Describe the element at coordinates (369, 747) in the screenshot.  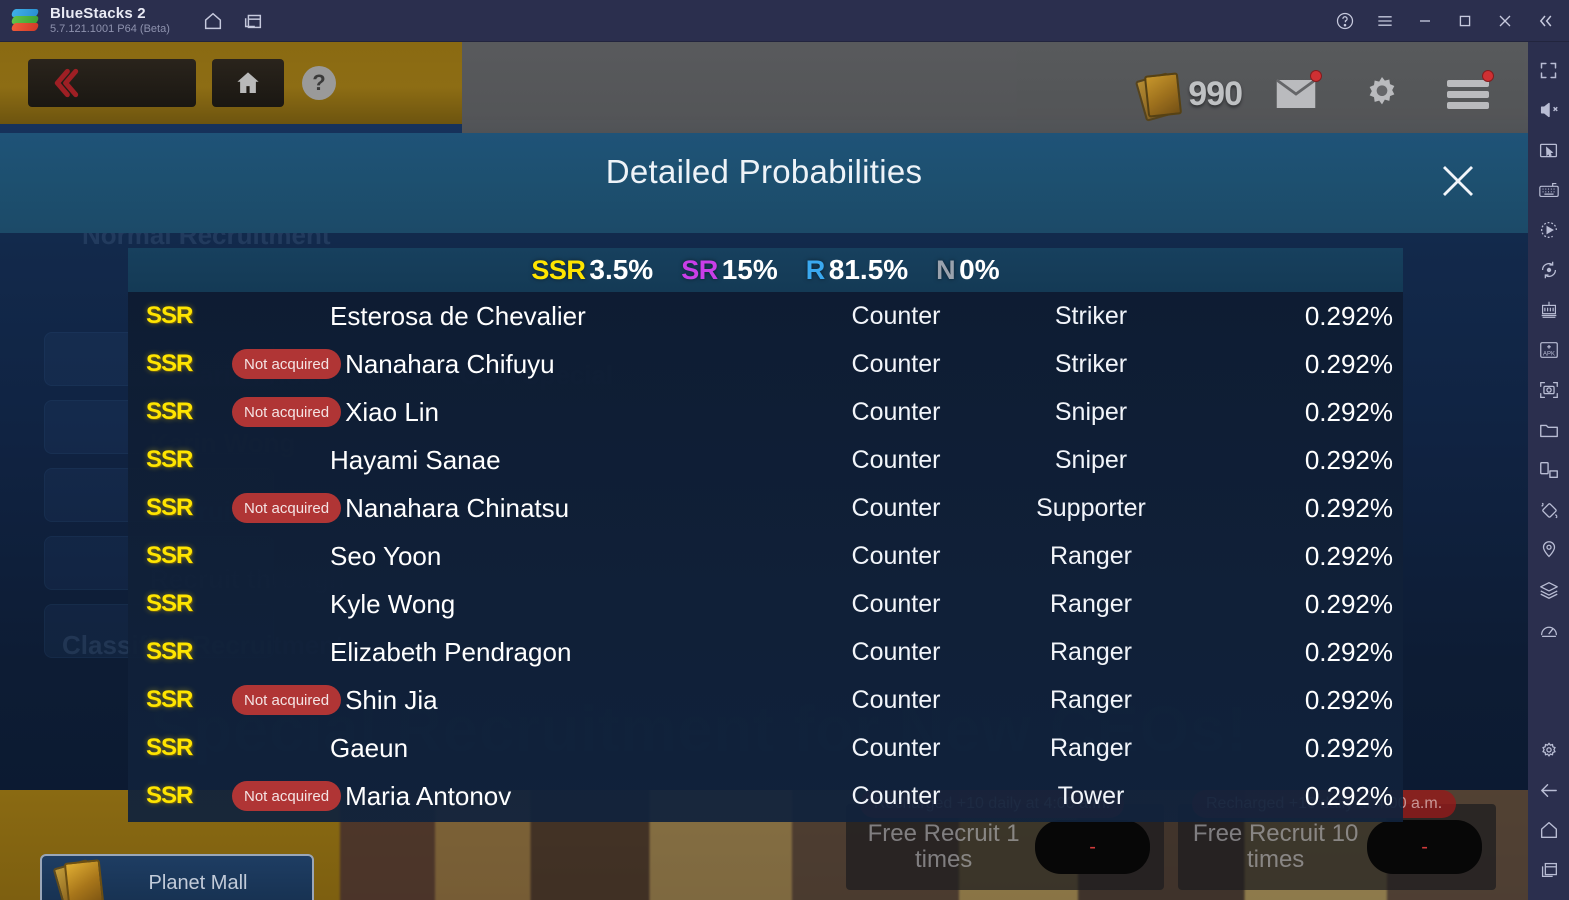
I see `character-name: Gaeun` at that location.